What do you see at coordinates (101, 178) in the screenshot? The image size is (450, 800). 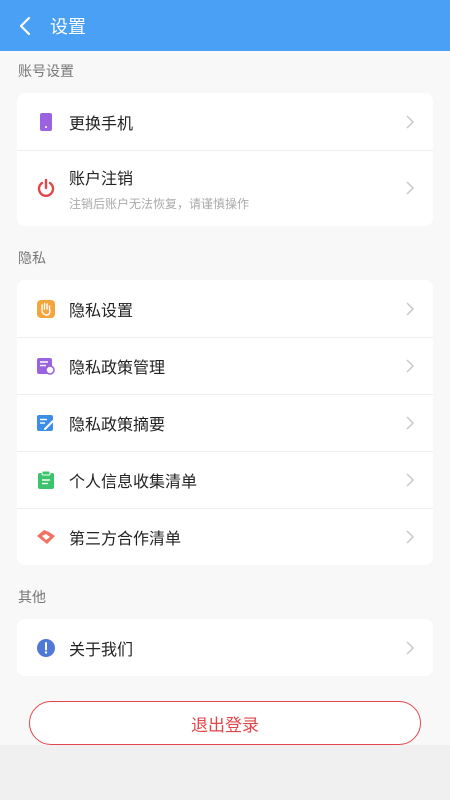 I see `delete-account-label: 账户注销` at bounding box center [101, 178].